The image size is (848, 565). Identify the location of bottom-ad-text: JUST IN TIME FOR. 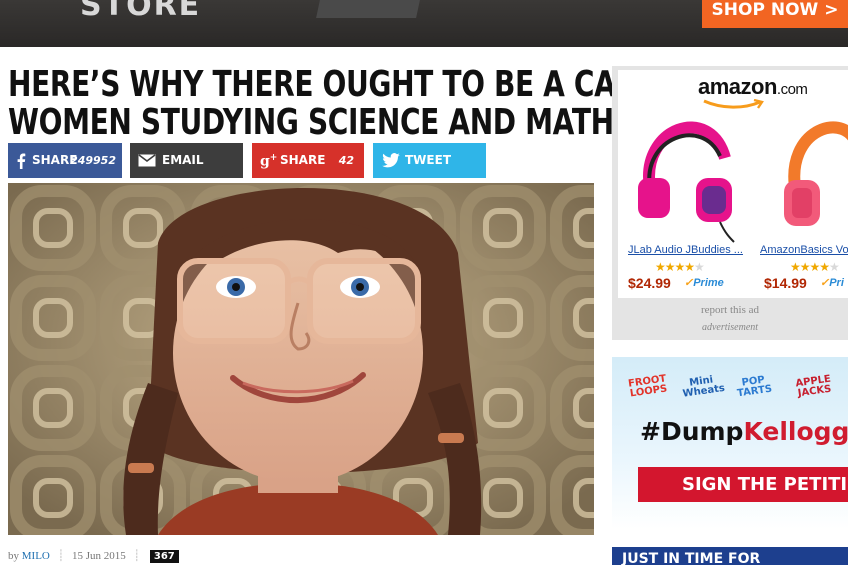
(691, 558).